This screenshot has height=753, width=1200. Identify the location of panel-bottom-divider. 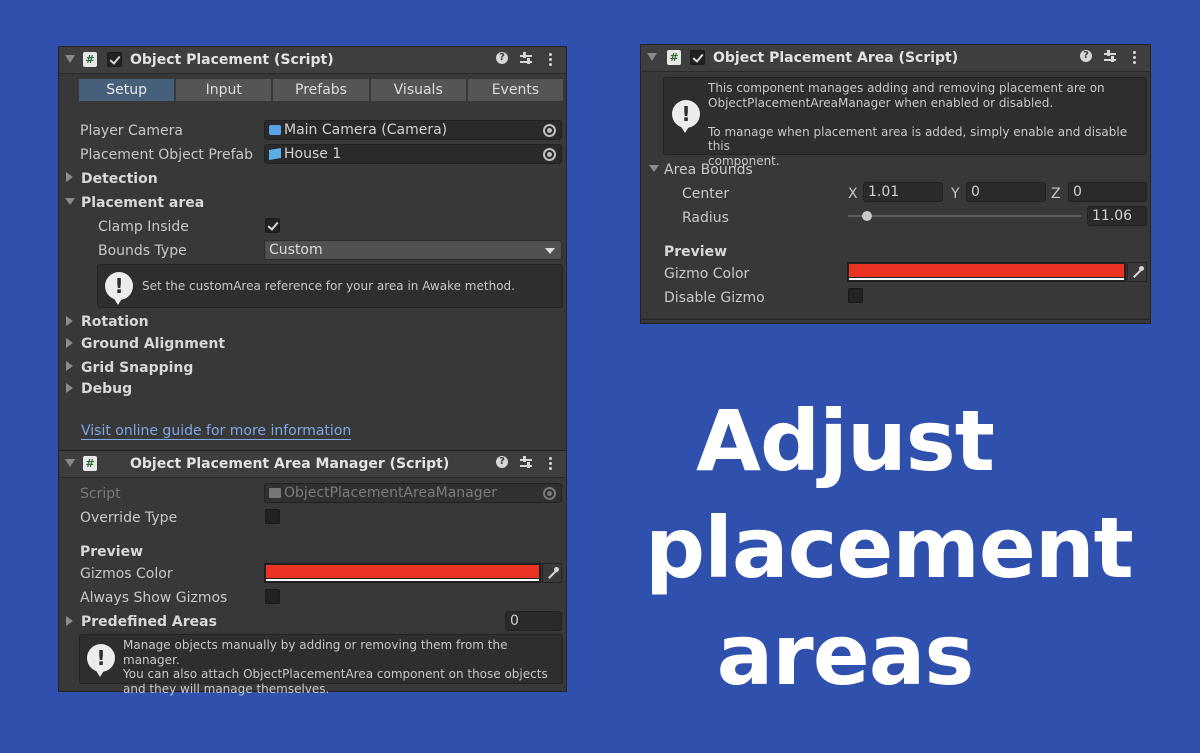
(895, 319).